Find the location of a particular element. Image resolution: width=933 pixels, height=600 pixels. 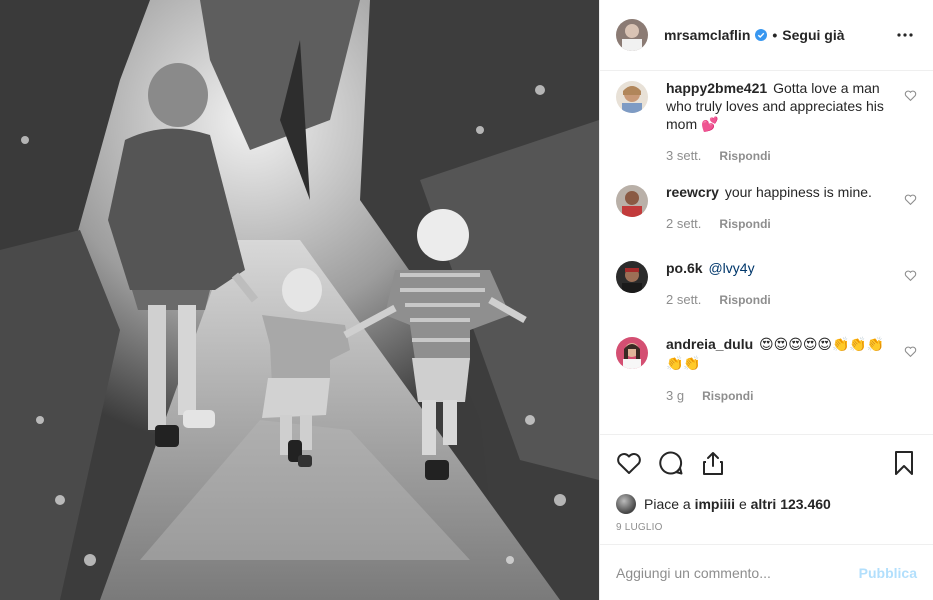

comment-item: po.6k @lvy4y 2 sett. Rispondi is located at coordinates (766, 297).